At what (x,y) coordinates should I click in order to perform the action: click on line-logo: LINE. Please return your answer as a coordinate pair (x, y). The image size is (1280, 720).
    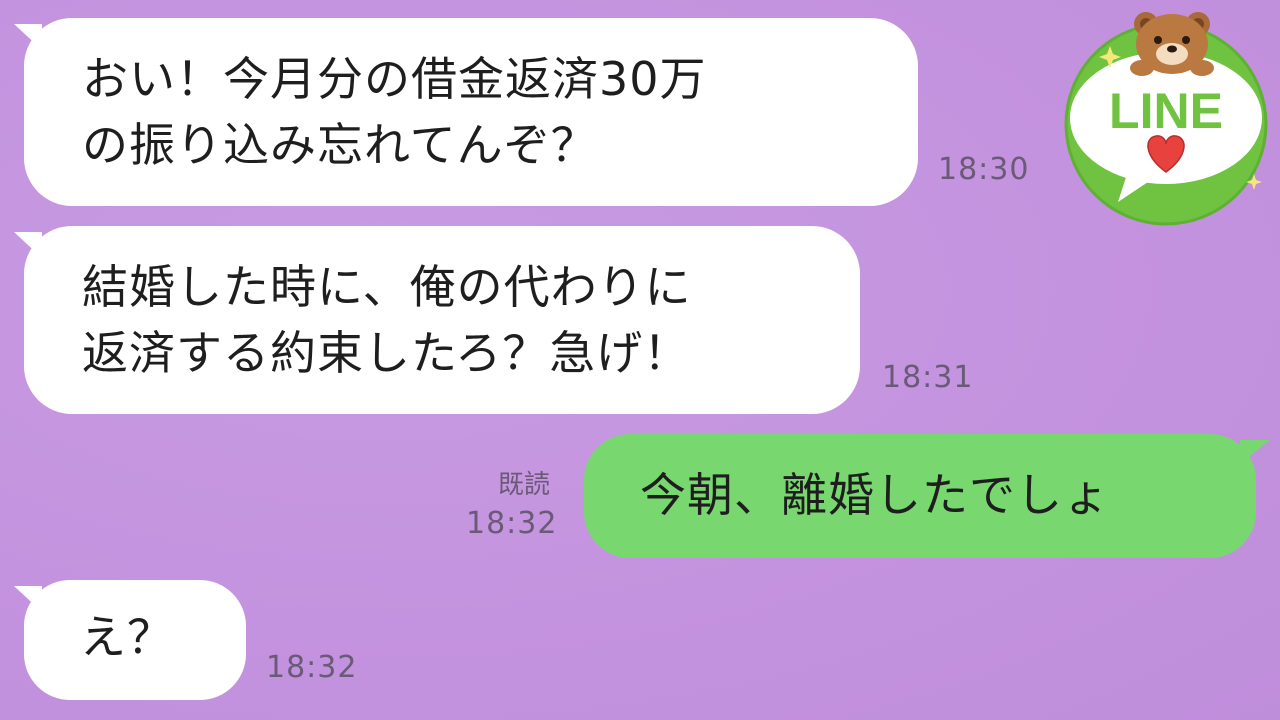
    Looking at the image, I should click on (1166, 119).